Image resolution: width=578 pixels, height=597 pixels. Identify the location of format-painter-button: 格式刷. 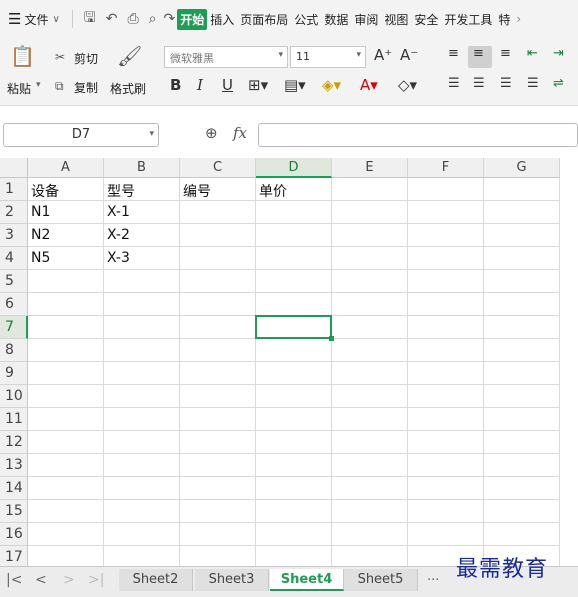
(128, 88).